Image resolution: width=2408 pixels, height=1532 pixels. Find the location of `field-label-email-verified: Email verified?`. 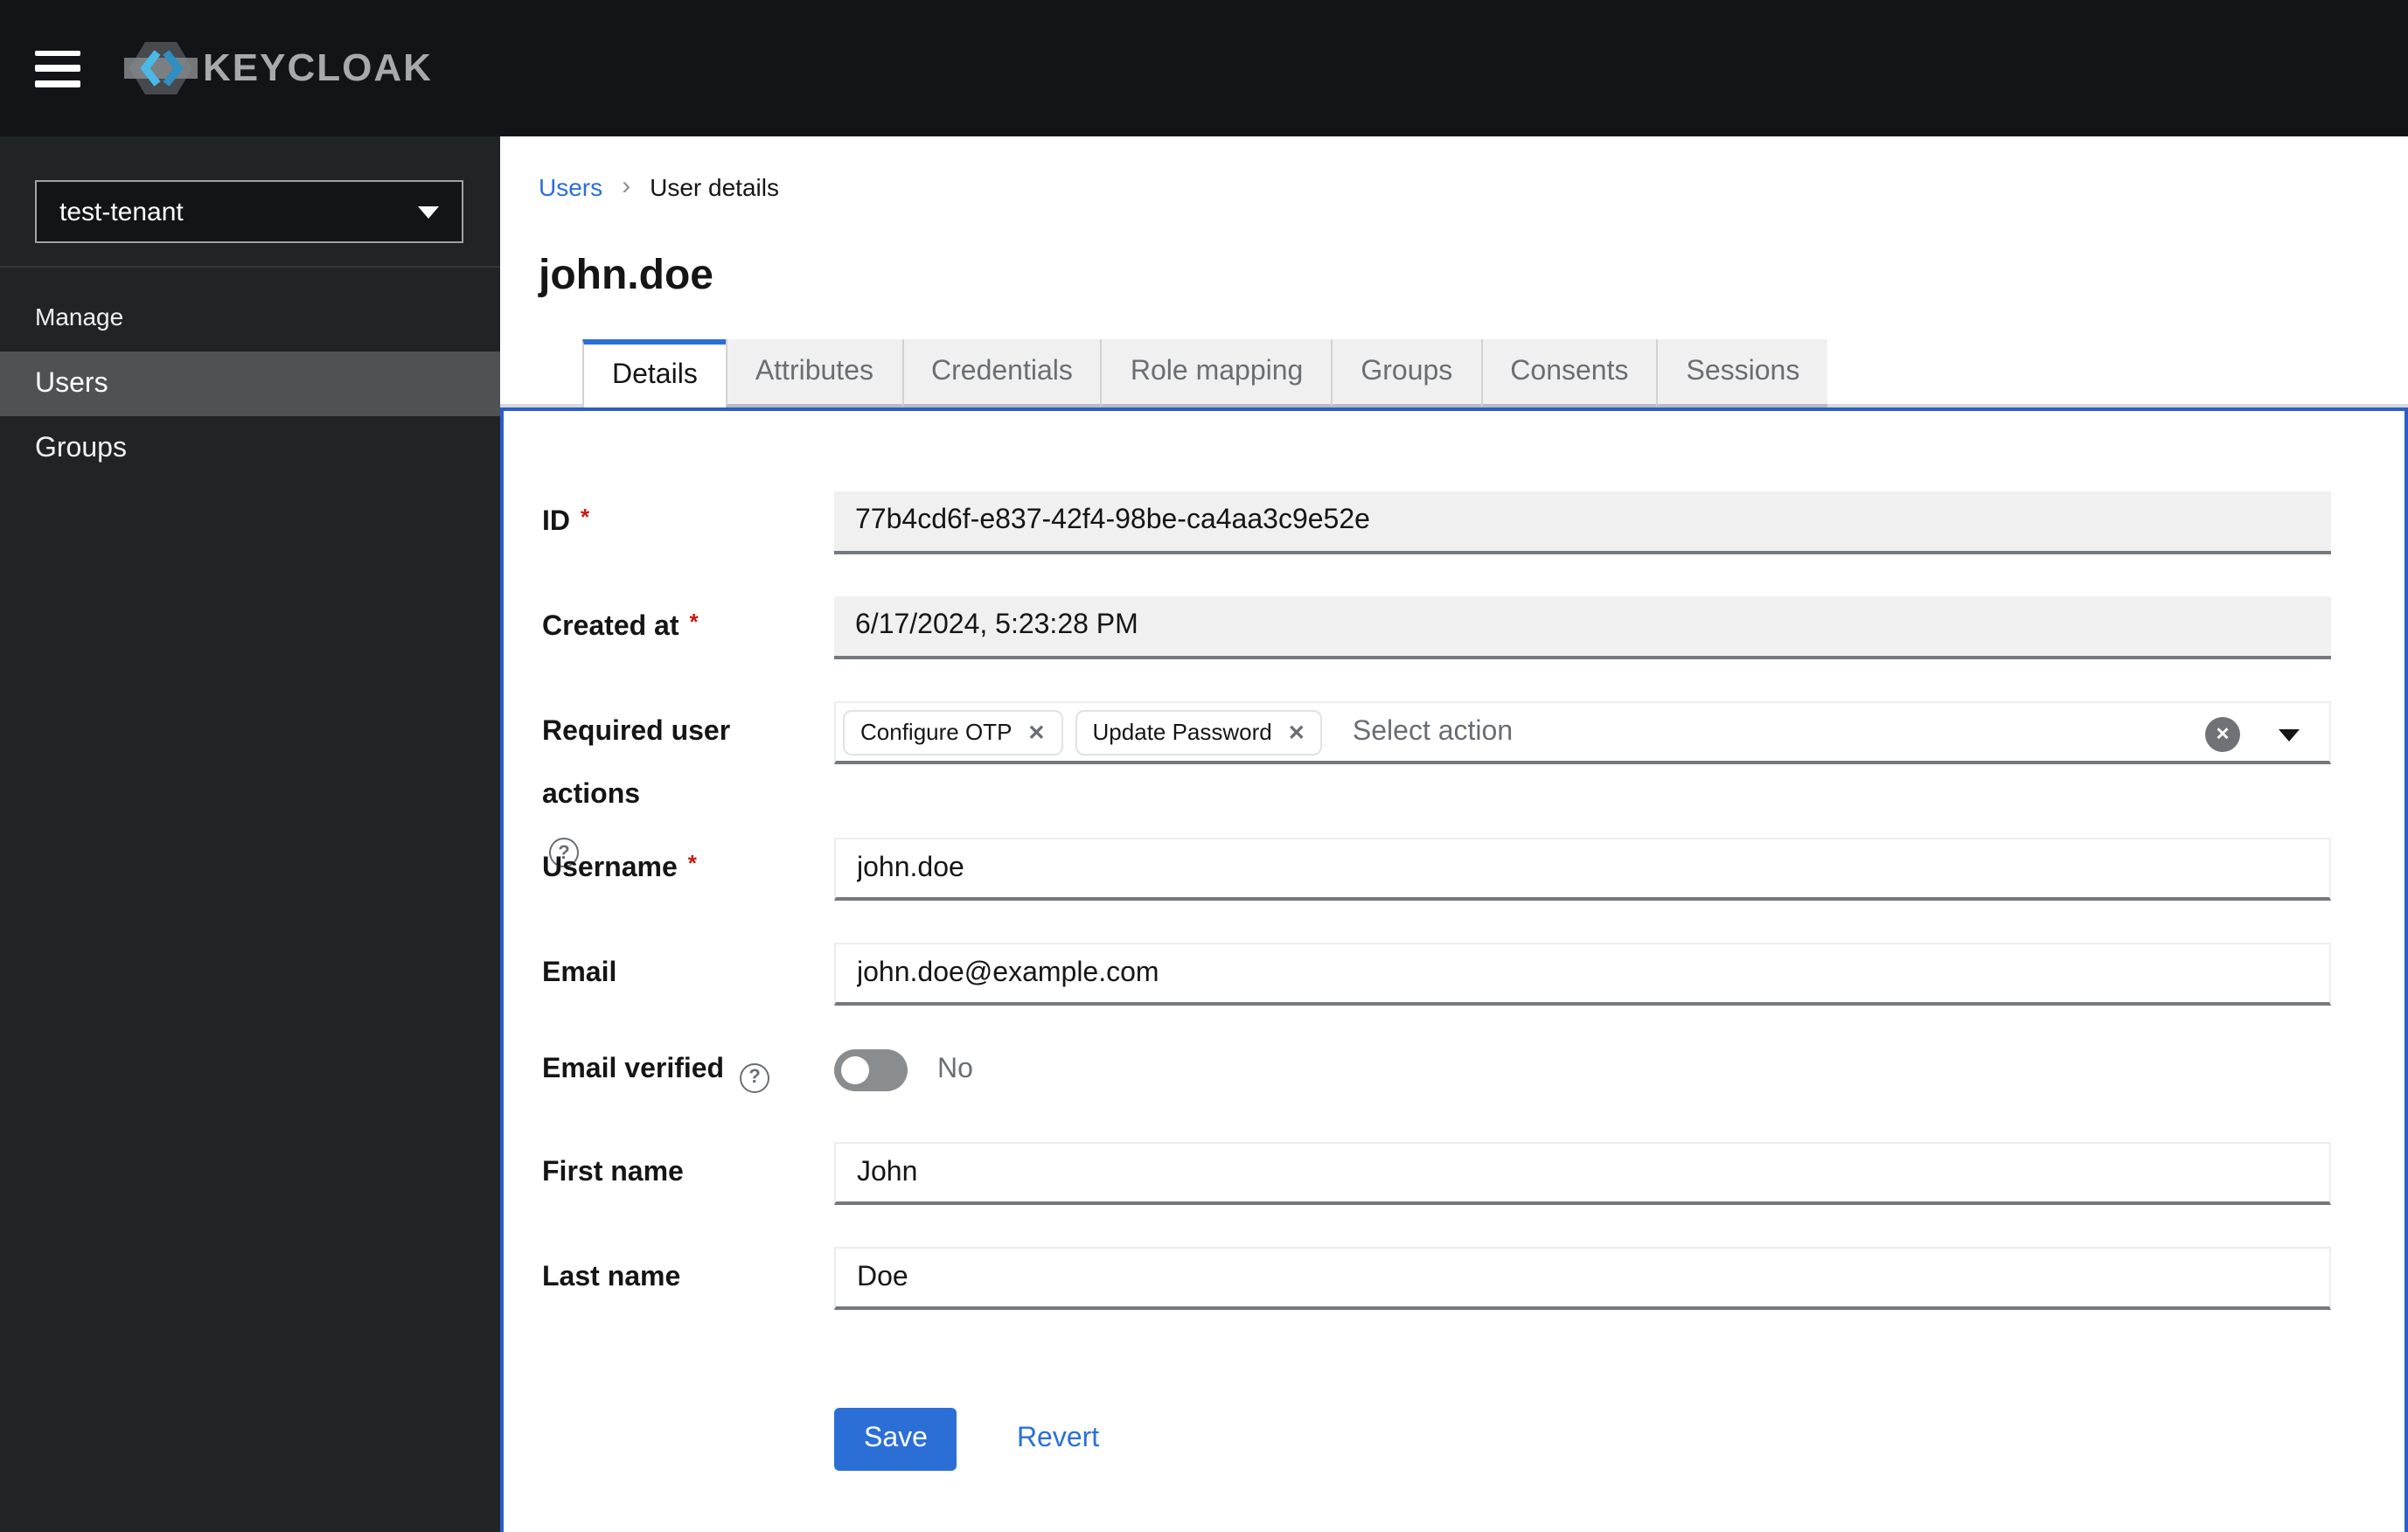

field-label-email-verified: Email verified? is located at coordinates (688, 1070).